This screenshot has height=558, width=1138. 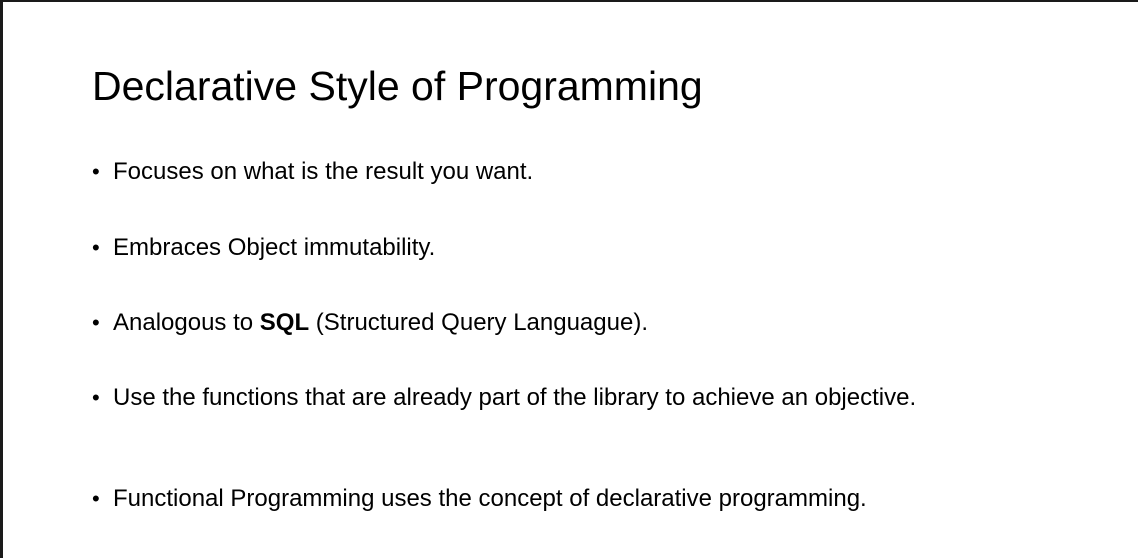 What do you see at coordinates (542, 247) in the screenshot?
I see `bullet-item: • Embraces Object immutability.` at bounding box center [542, 247].